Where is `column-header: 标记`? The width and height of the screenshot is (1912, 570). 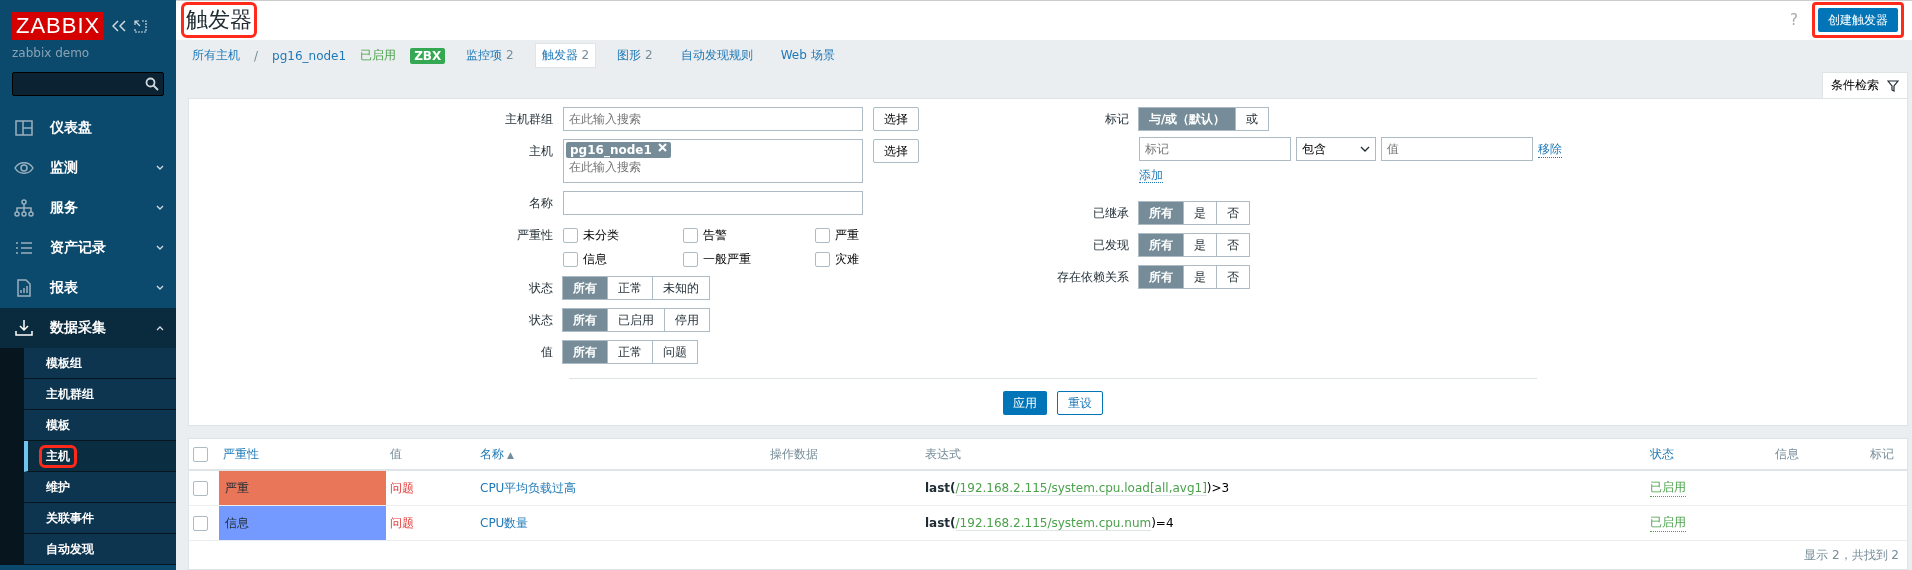 column-header: 标记 is located at coordinates (1882, 454).